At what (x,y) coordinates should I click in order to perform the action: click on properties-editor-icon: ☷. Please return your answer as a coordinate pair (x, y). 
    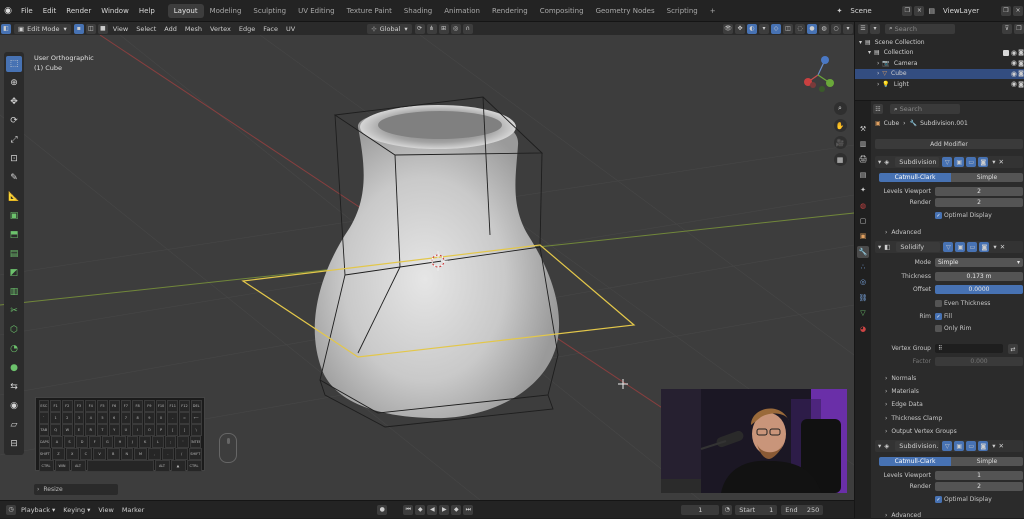
    Looking at the image, I should click on (878, 109).